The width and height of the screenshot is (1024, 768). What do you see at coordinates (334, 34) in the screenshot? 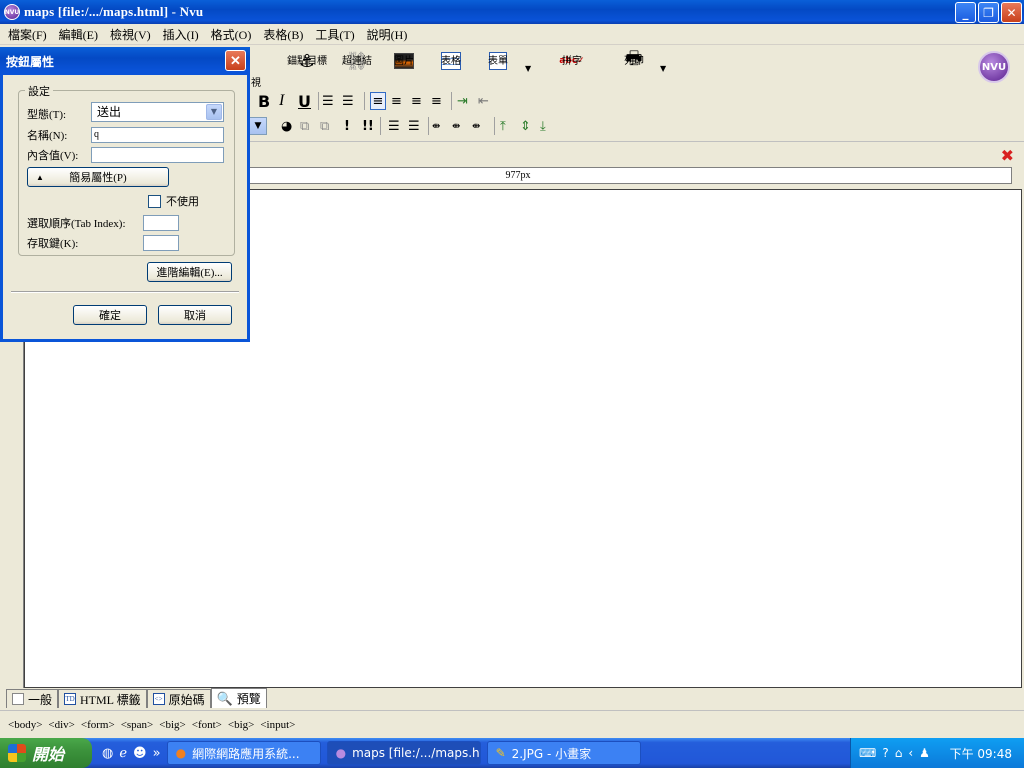
I see `menu-tools: 工具(T)` at bounding box center [334, 34].